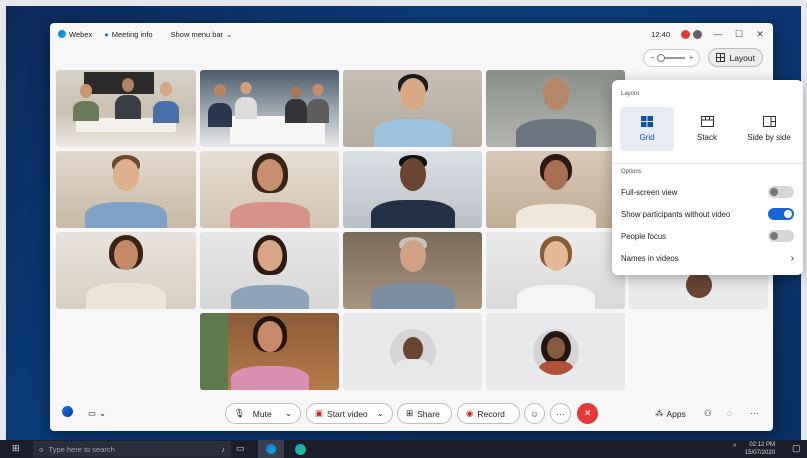 The height and width of the screenshot is (458, 807). I want to click on chevron-up-icon: ^, so click(734, 447).